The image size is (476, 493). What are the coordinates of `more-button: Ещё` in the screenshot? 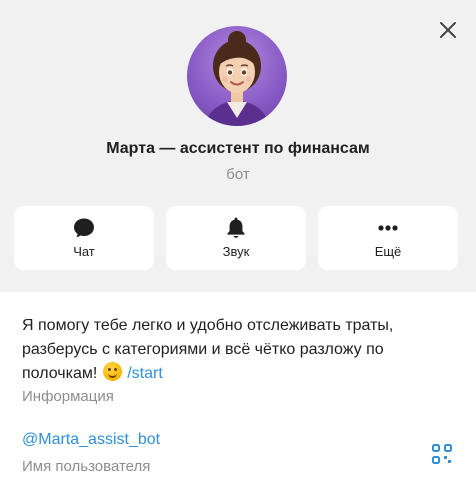 It's located at (388, 238).